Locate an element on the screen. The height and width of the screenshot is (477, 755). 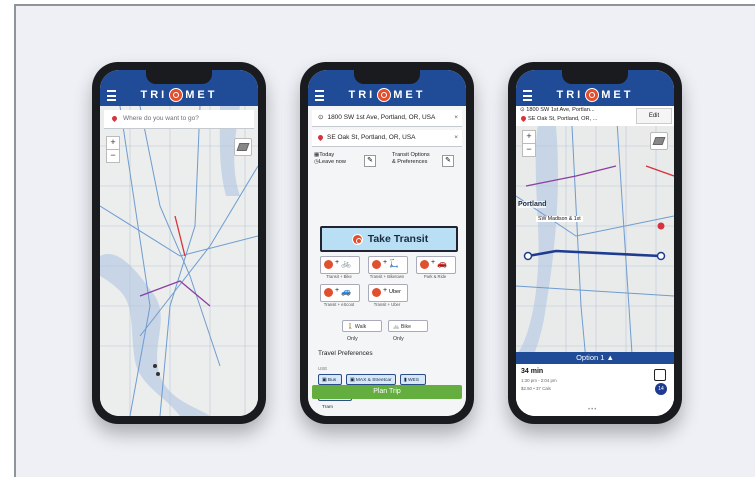
mode-caption: Park & Ride is located at coordinates (435, 276).